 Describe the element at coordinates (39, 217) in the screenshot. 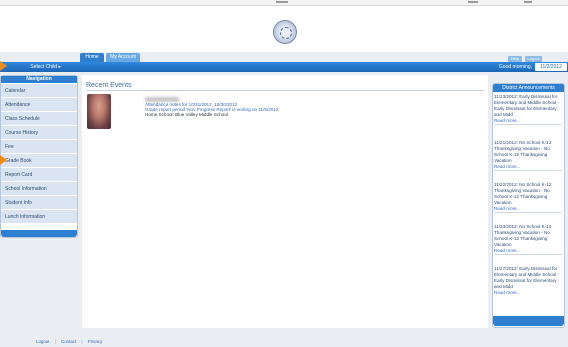

I see `sidebar-item-lunch-information: Lunch Information` at that location.